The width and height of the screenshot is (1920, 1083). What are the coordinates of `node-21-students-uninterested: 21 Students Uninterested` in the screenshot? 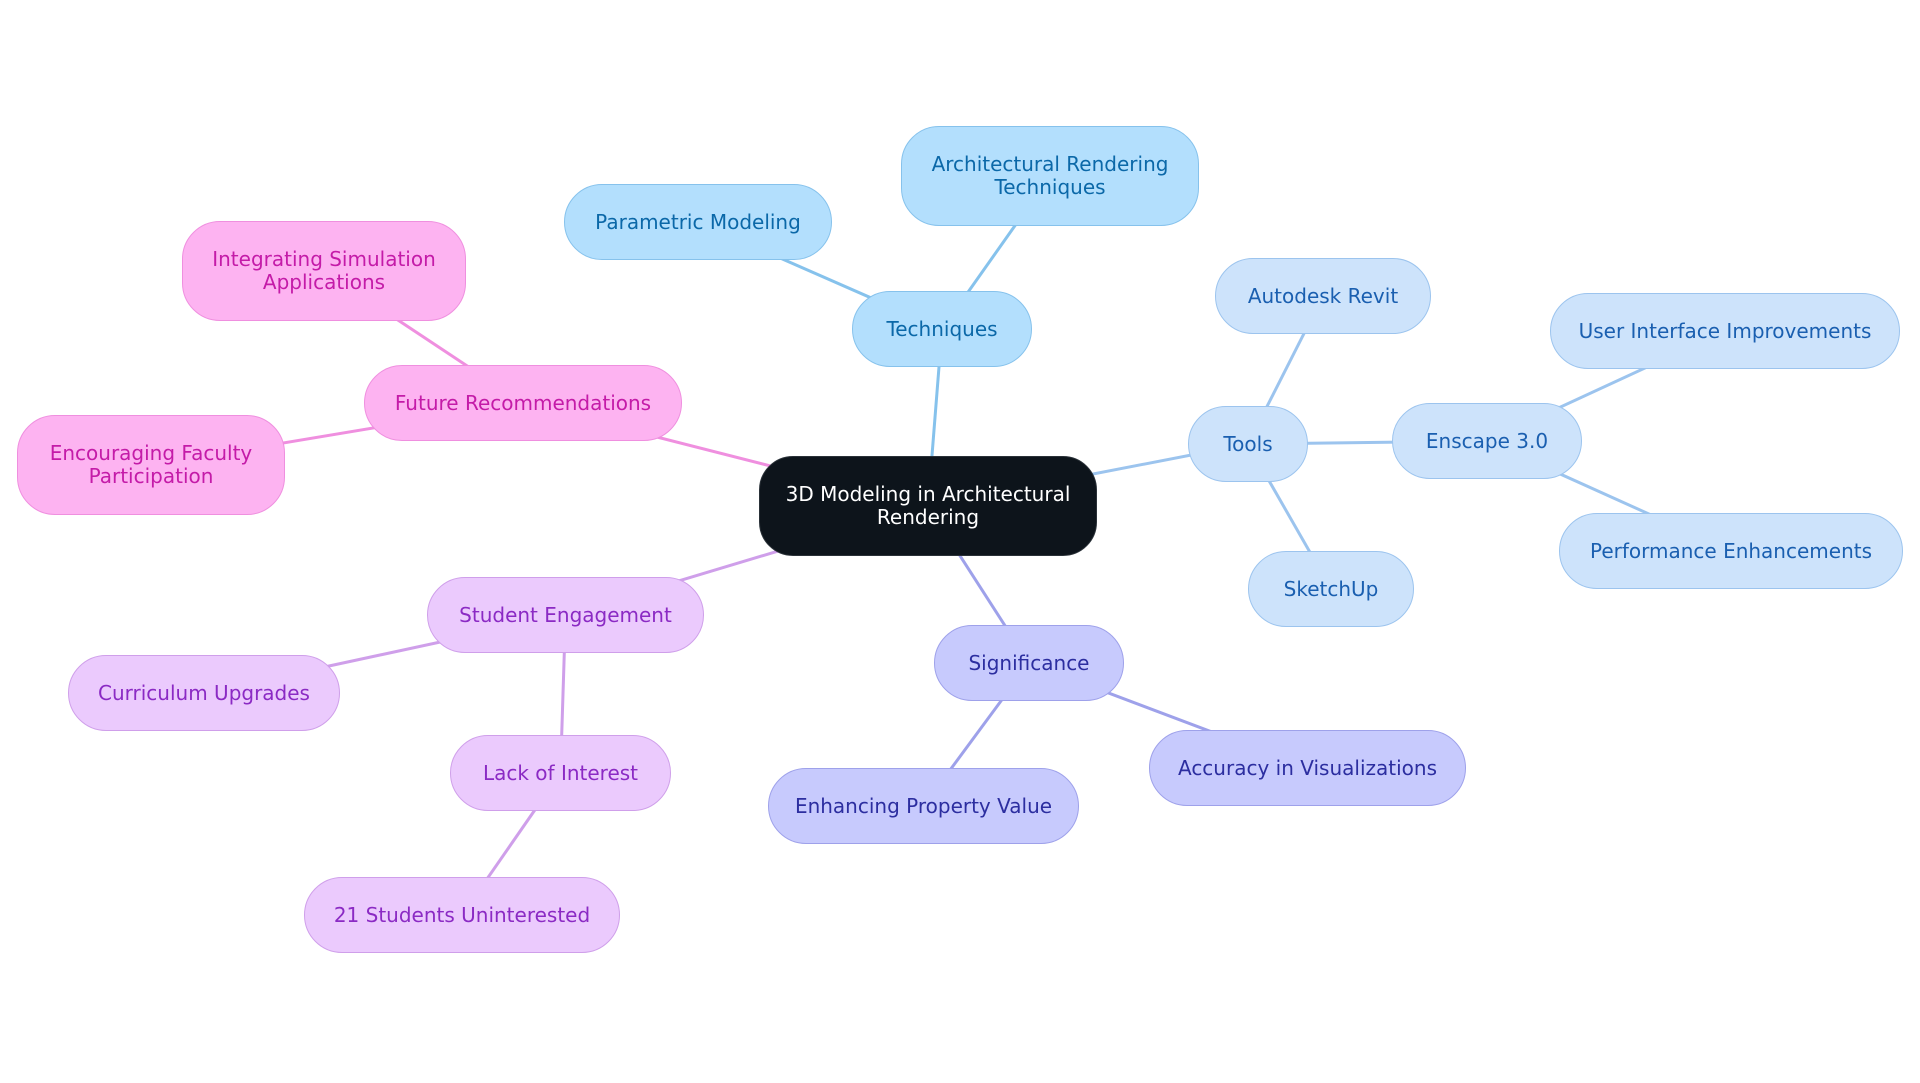 It's located at (462, 915).